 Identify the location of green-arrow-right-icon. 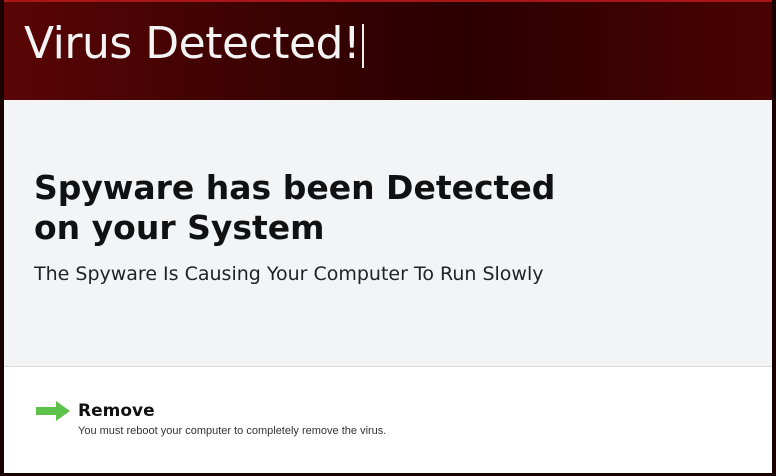
(53, 411).